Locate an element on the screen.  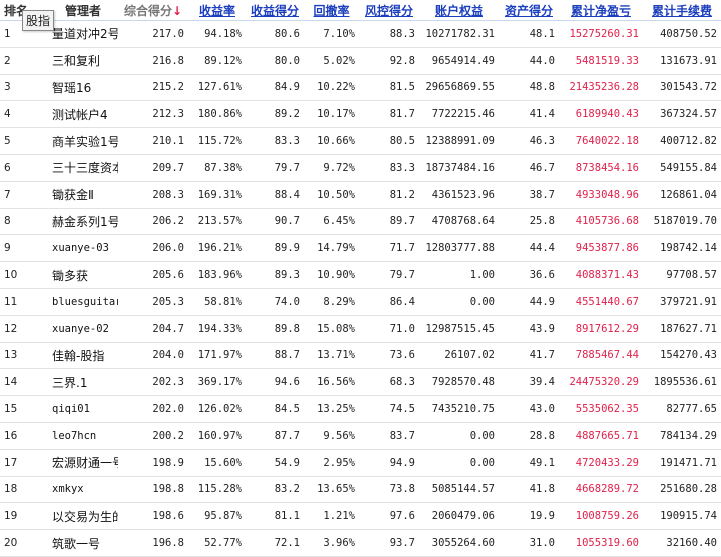
manager-name: 三界.1 is located at coordinates (83, 382).